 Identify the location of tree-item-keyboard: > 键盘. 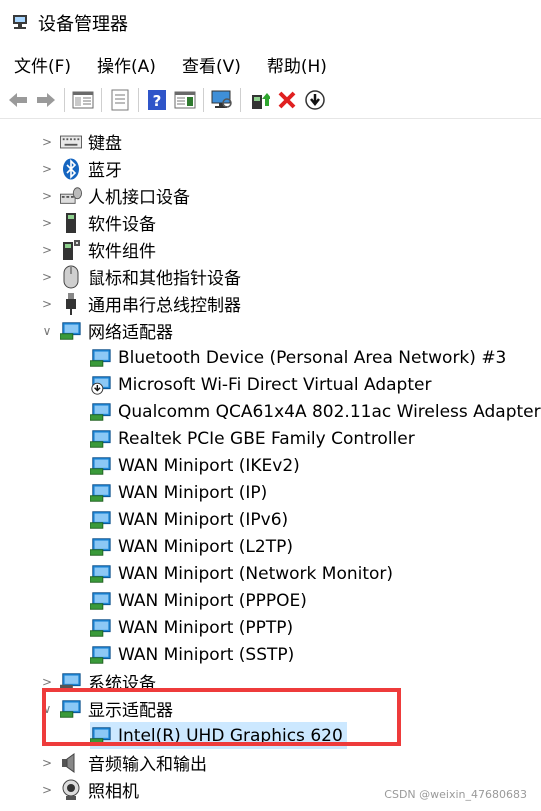
(80, 141).